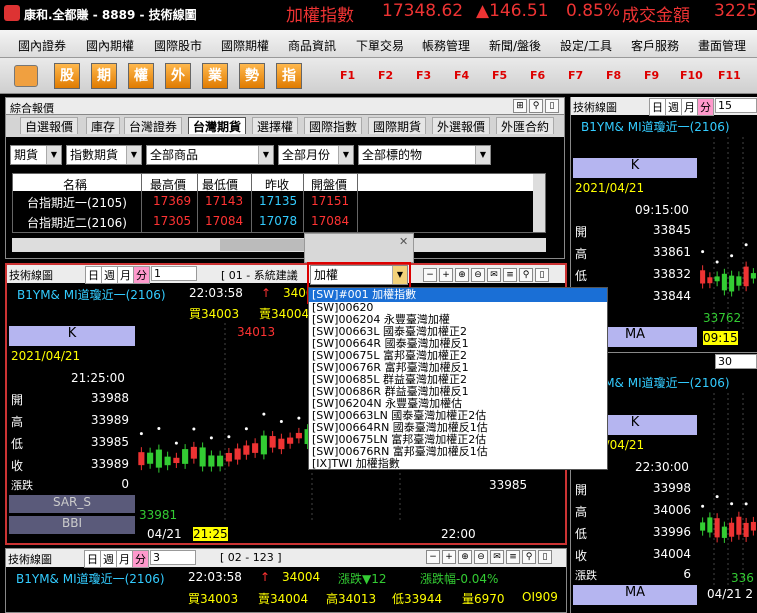 This screenshot has height=613, width=757. Describe the element at coordinates (124, 559) in the screenshot. I see `chart2-period-month: 月` at that location.